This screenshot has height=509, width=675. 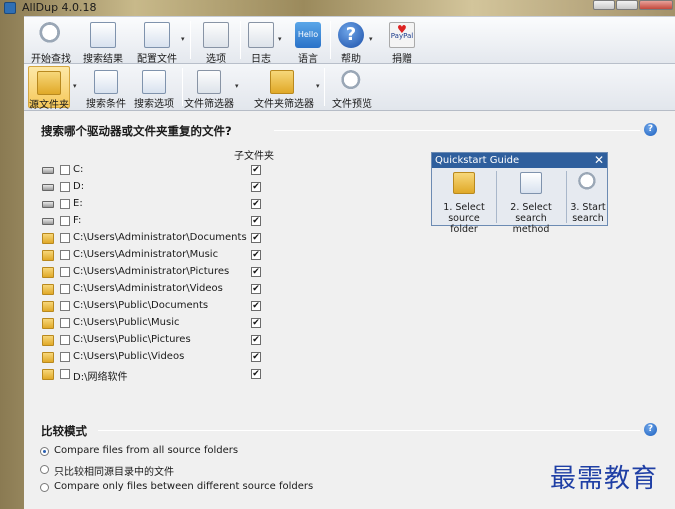 What do you see at coordinates (157, 42) in the screenshot?
I see `toolbar-profile: 配置文件` at bounding box center [157, 42].